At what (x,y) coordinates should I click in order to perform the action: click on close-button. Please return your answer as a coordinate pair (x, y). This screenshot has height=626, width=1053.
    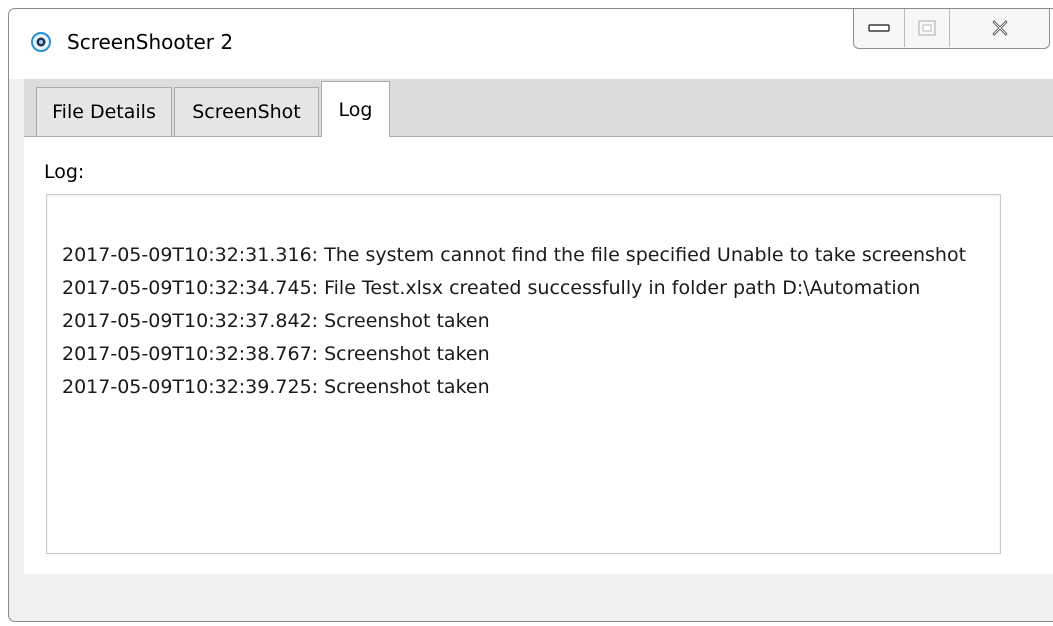
    Looking at the image, I should click on (999, 28).